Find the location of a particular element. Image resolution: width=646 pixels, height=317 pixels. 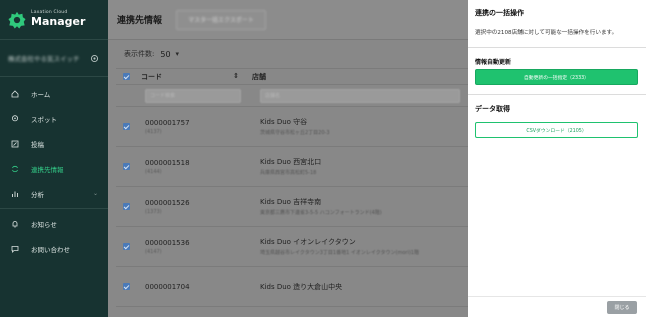

store-address: 茨城県守谷市松ヶ丘2丁目20-3 is located at coordinates (295, 133).